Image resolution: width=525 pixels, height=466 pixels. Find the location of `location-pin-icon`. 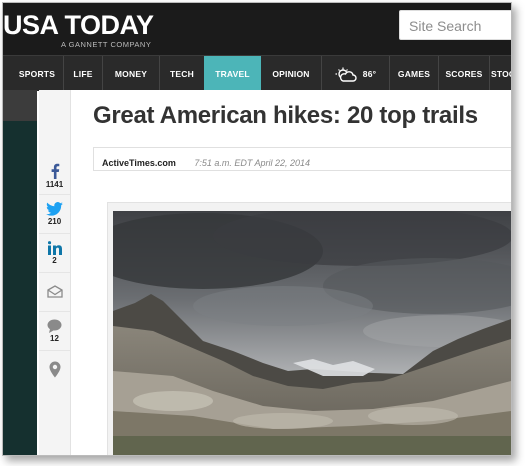

location-pin-icon is located at coordinates (54, 369).